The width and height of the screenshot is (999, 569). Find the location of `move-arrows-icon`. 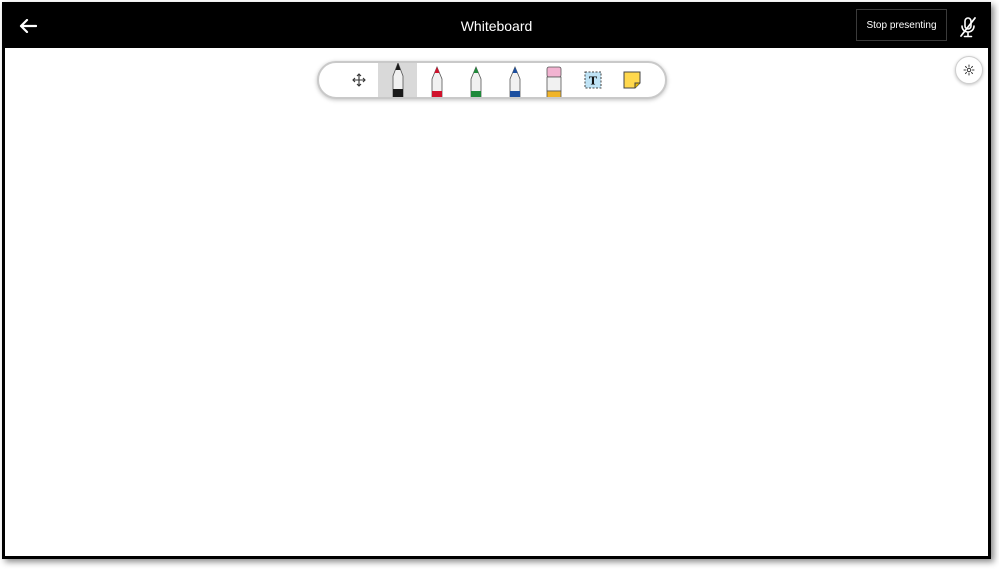

move-arrows-icon is located at coordinates (358, 80).